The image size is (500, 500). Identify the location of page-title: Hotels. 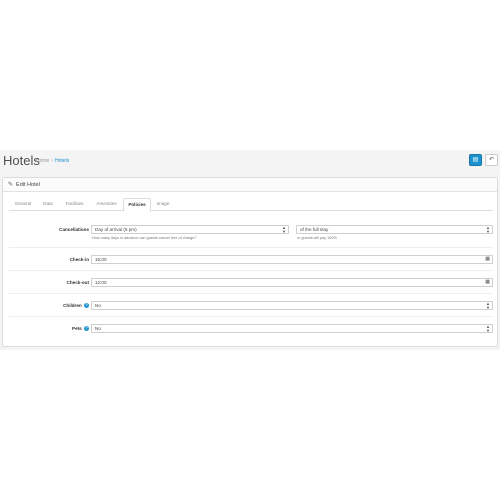
(21, 160).